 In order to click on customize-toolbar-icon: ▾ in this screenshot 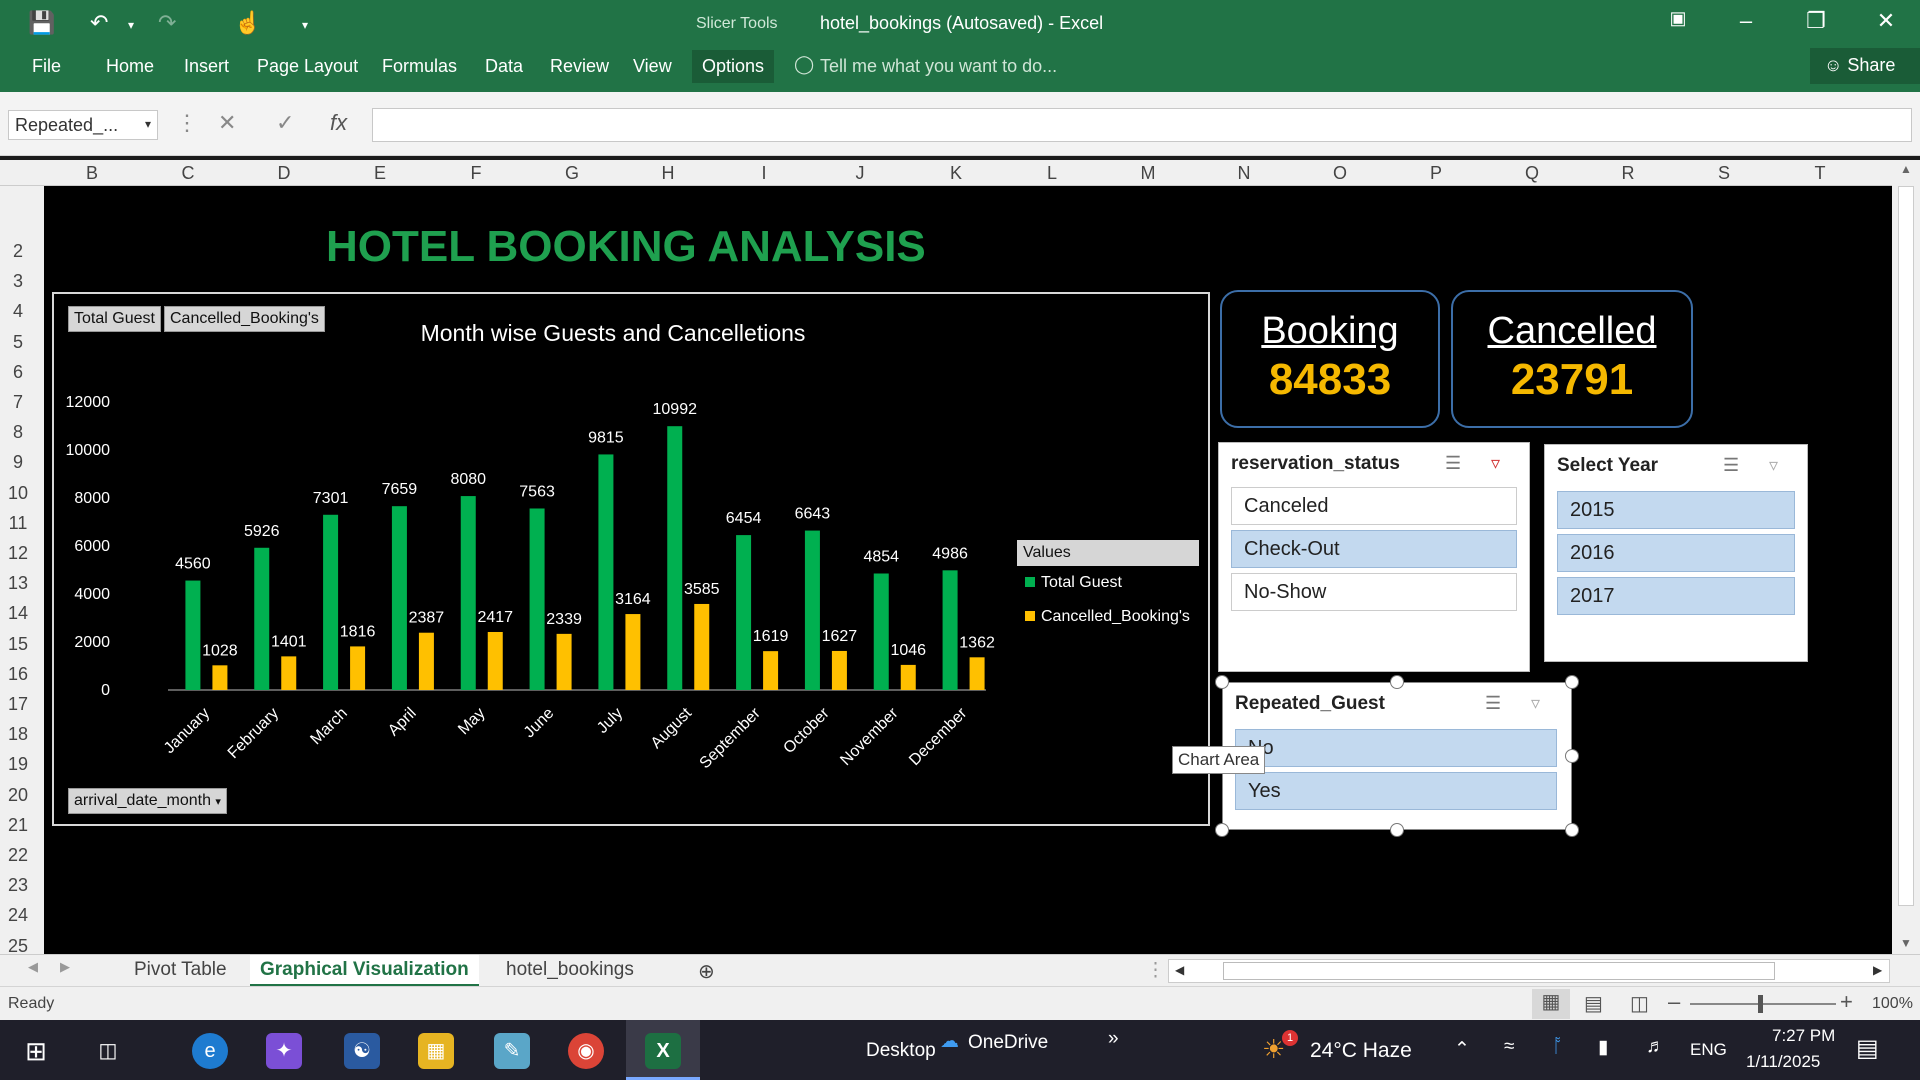, I will do `click(305, 25)`.